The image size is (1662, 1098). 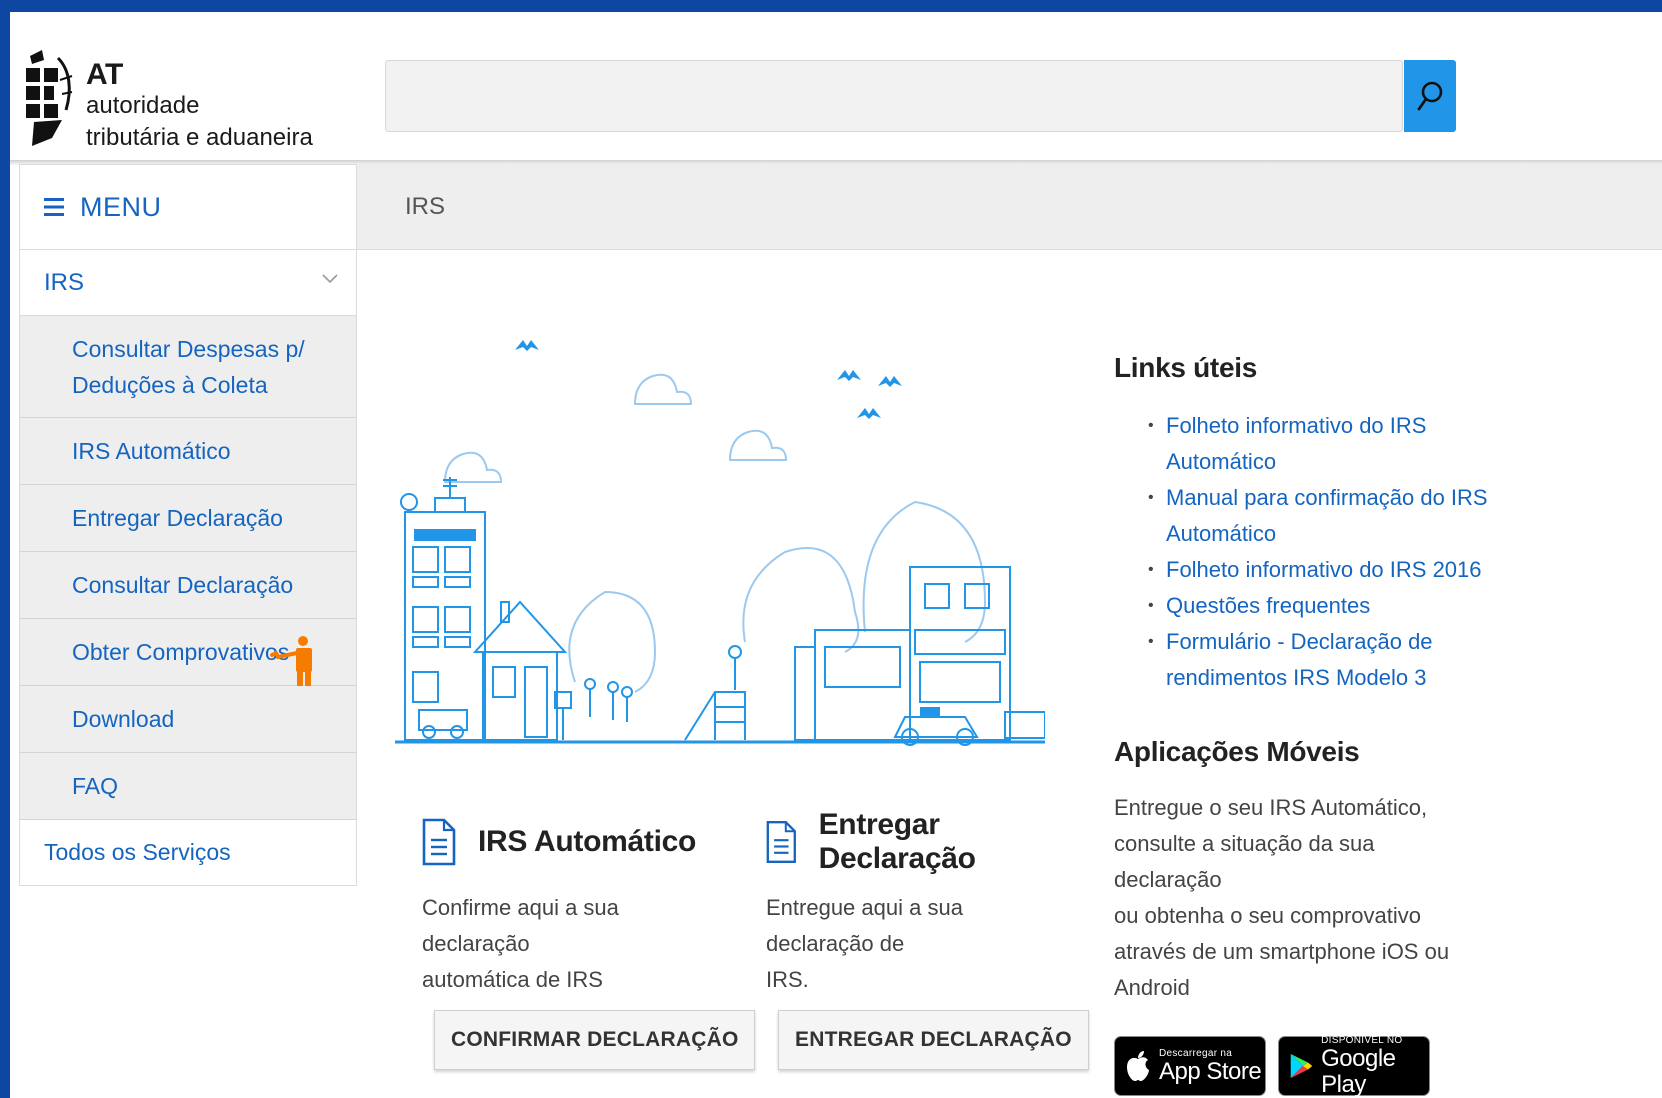 I want to click on google-play-icon, so click(x=1301, y=1066).